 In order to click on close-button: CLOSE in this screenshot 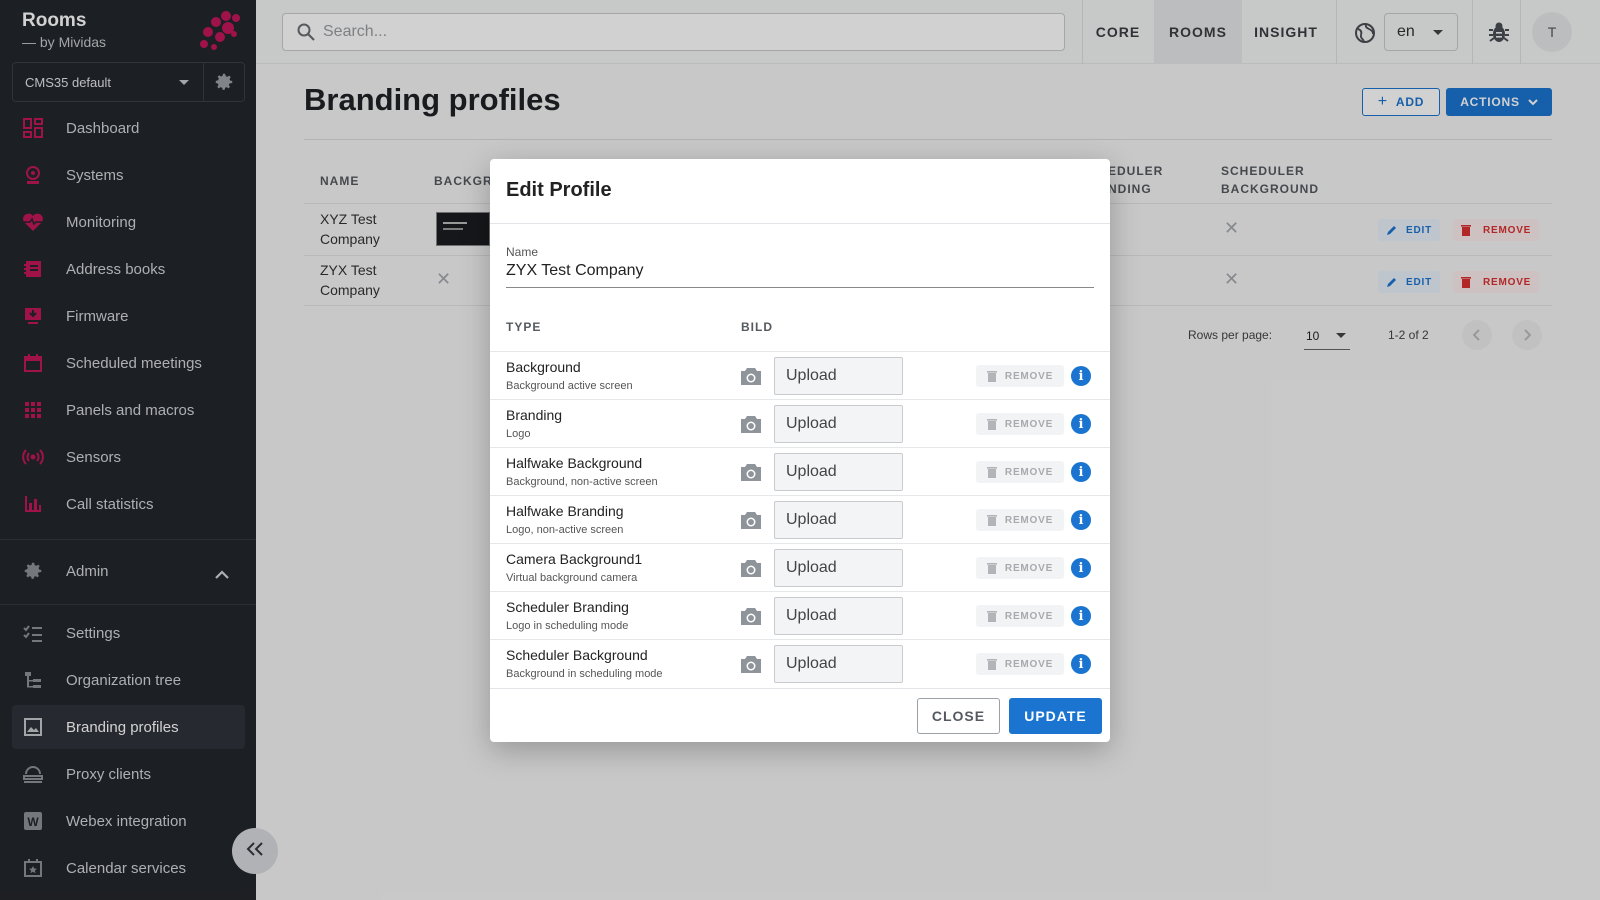, I will do `click(958, 716)`.